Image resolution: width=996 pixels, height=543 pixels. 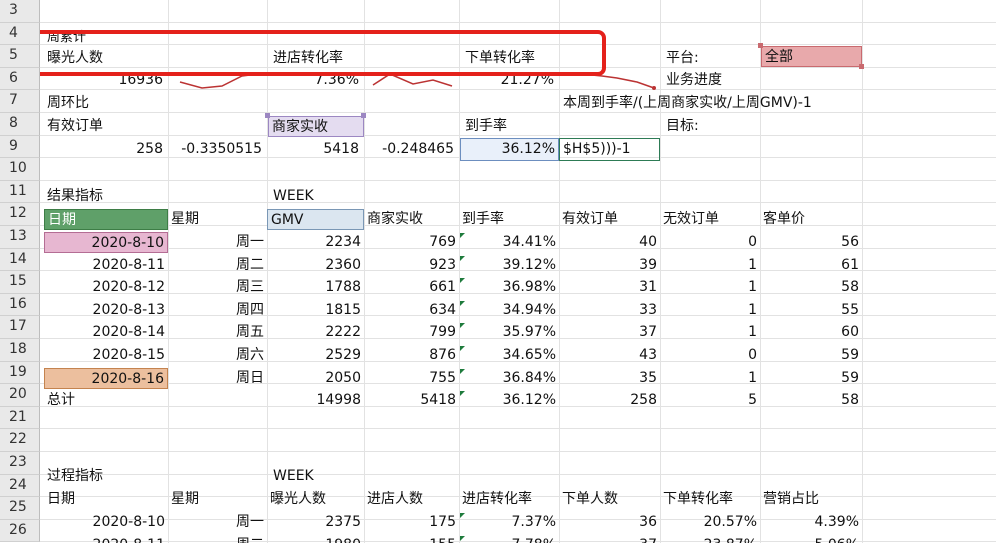 What do you see at coordinates (609, 522) in the screenshot?
I see `table-cell: 36` at bounding box center [609, 522].